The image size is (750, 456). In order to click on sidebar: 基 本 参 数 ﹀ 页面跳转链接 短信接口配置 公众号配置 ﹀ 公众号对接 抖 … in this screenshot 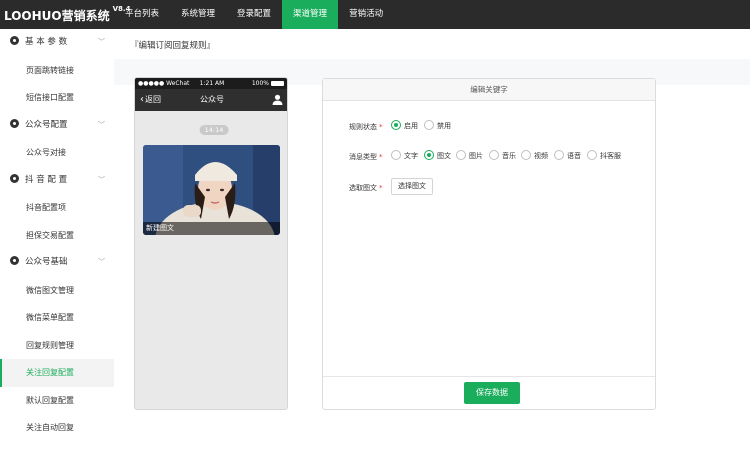, I will do `click(57, 242)`.